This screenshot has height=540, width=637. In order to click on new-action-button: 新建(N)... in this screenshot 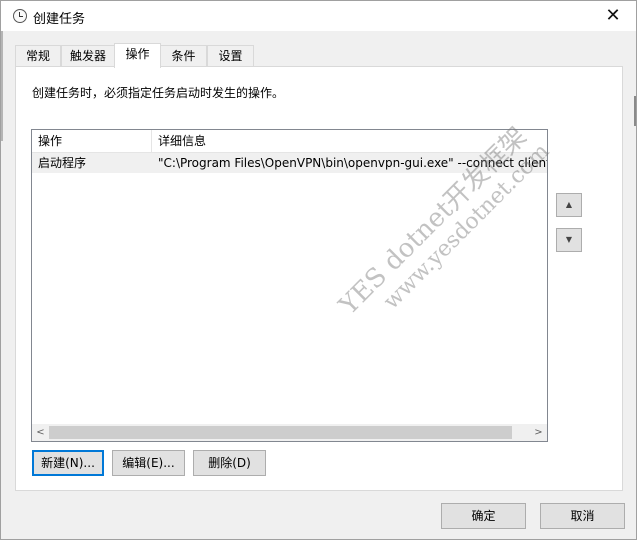, I will do `click(68, 463)`.